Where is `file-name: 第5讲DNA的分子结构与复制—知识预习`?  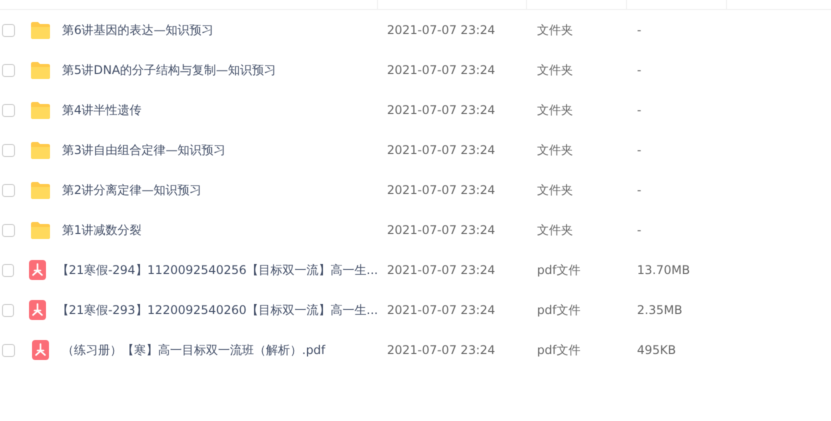
file-name: 第5讲DNA的分子结构与复制—知识预习 is located at coordinates (169, 70).